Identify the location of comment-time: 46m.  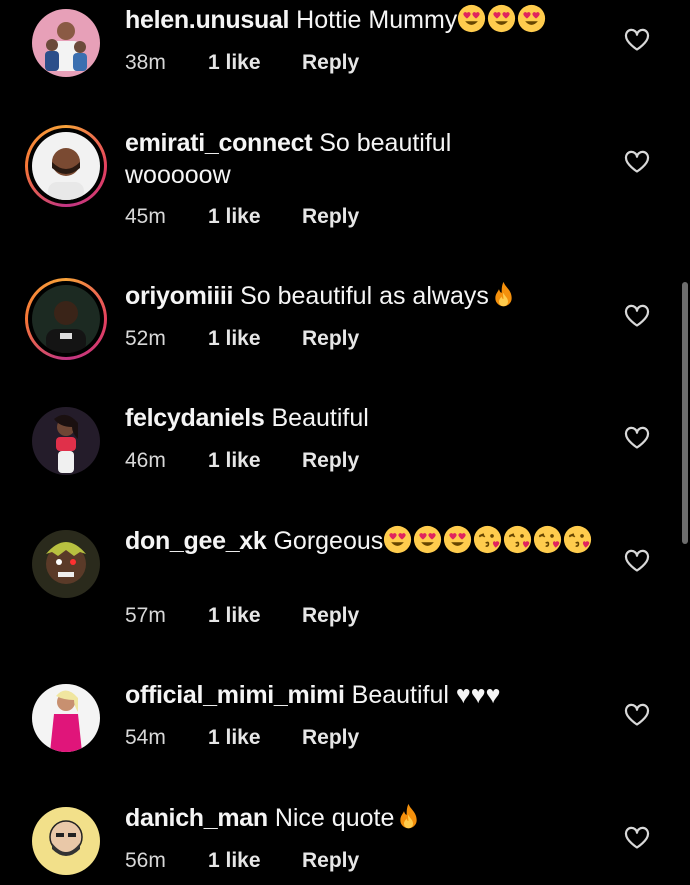
(145, 460).